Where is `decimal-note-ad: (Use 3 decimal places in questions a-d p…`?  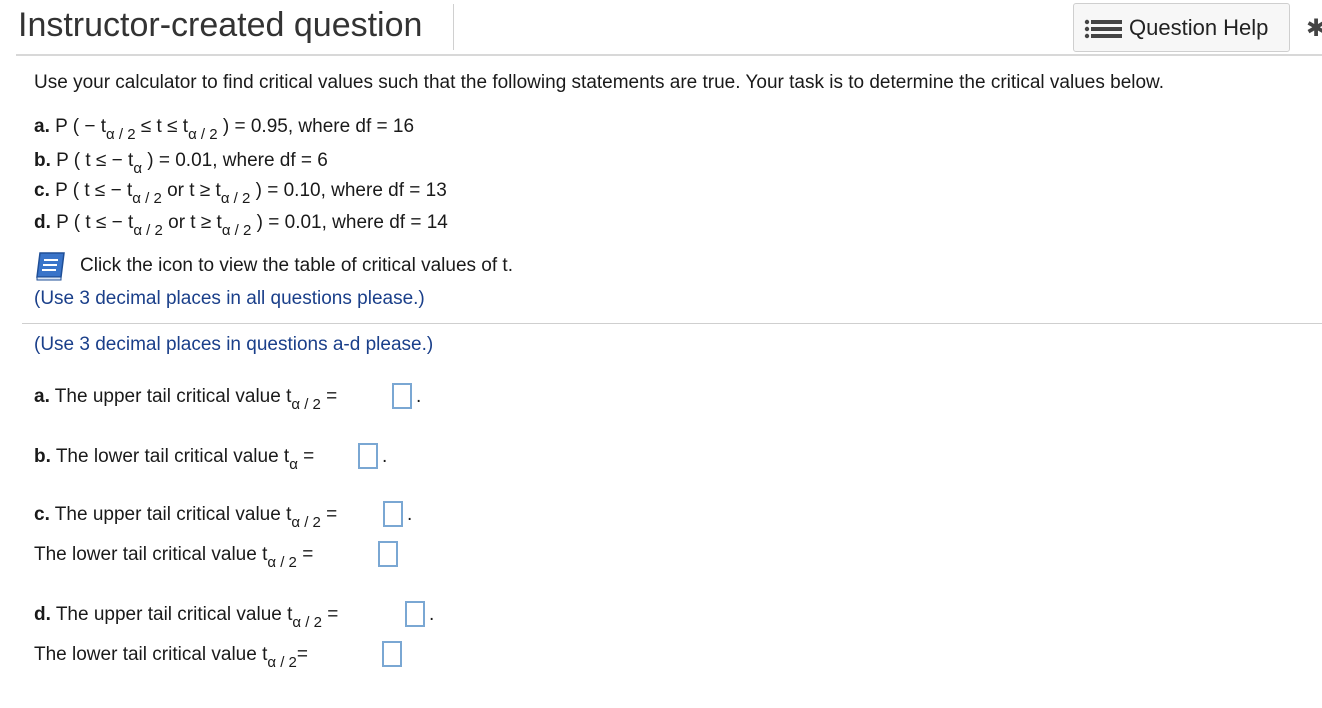
decimal-note-ad: (Use 3 decimal places in questions a-d p… is located at coordinates (234, 344).